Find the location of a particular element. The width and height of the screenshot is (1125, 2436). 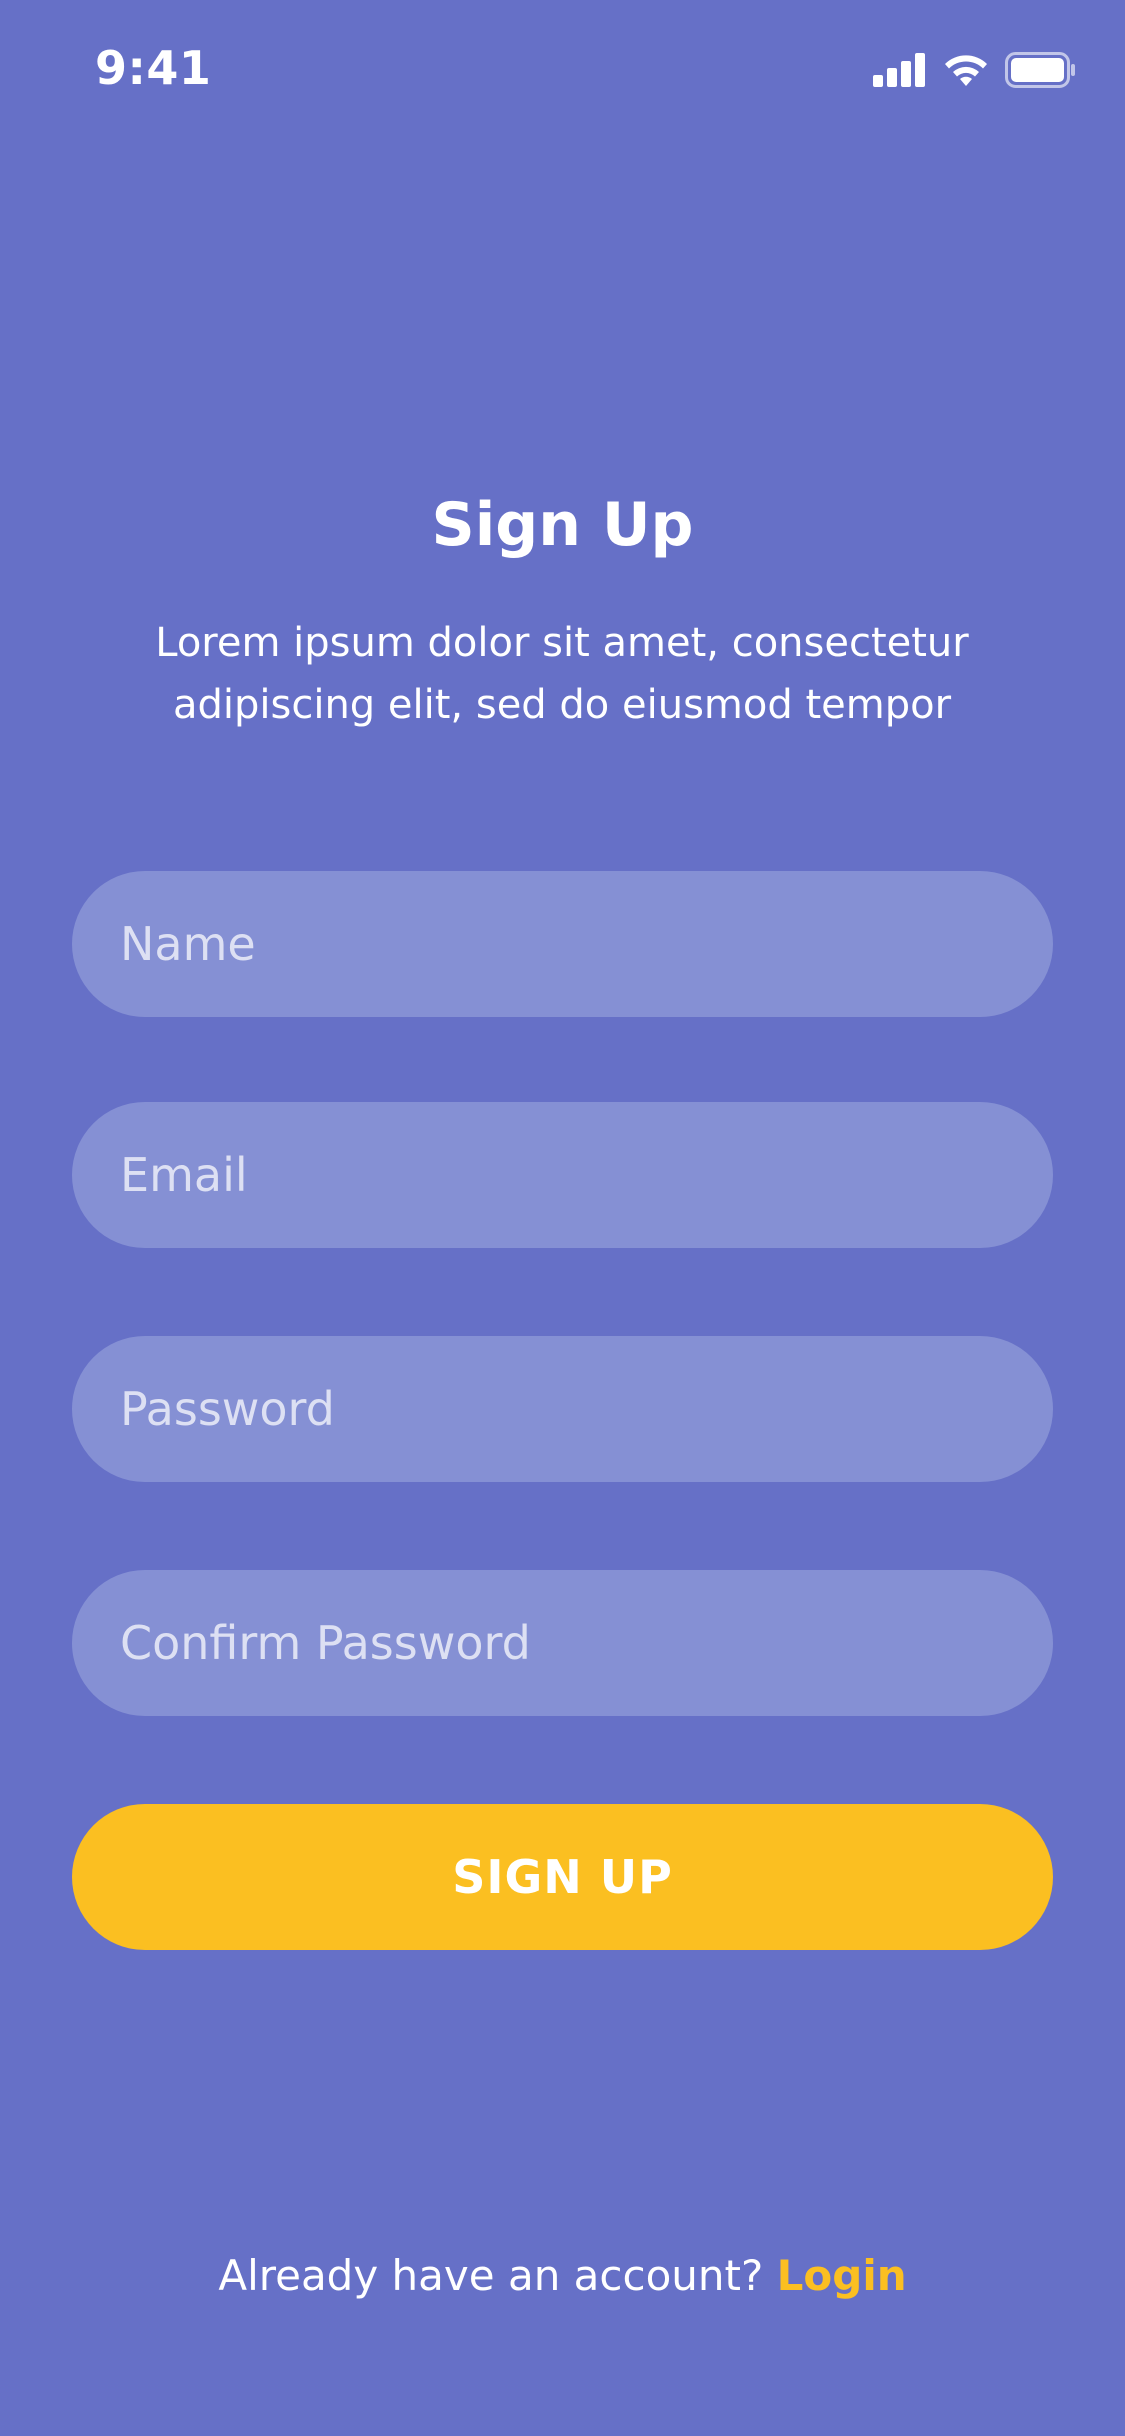

name-field is located at coordinates (562, 944).